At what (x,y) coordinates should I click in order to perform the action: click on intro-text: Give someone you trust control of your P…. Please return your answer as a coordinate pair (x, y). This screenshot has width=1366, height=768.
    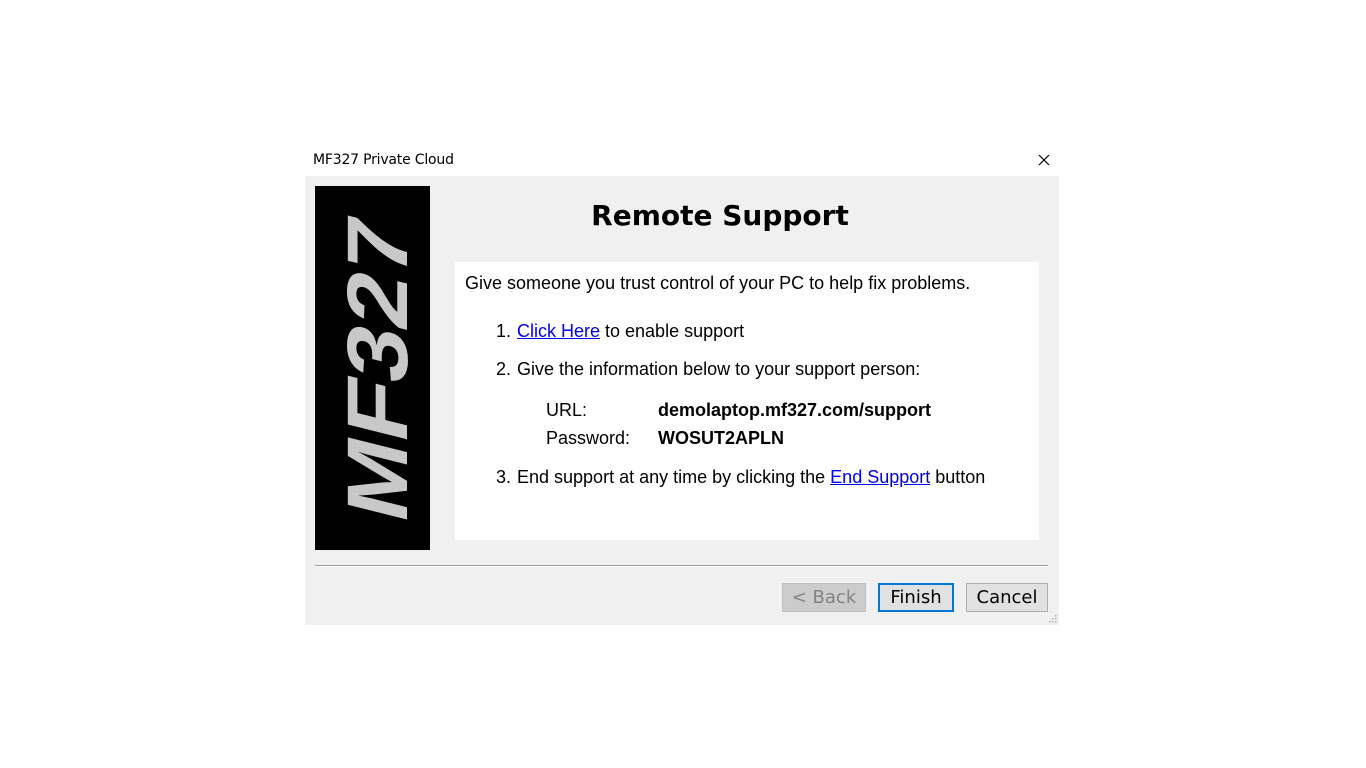
    Looking at the image, I should click on (718, 283).